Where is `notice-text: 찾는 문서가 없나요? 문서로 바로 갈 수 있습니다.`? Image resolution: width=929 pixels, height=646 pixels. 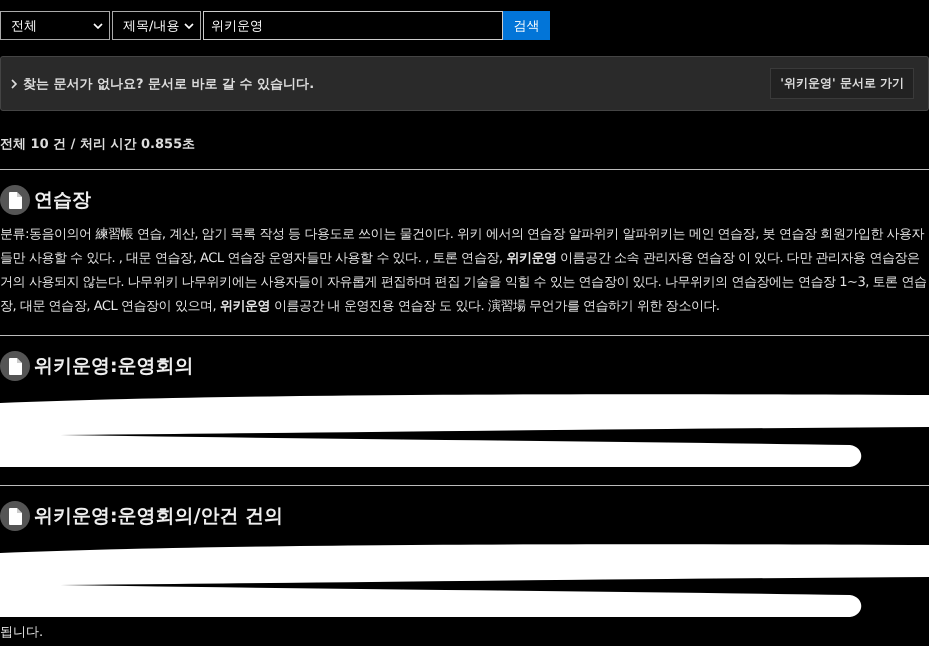 notice-text: 찾는 문서가 없나요? 문서로 바로 갈 수 있습니다. is located at coordinates (168, 83).